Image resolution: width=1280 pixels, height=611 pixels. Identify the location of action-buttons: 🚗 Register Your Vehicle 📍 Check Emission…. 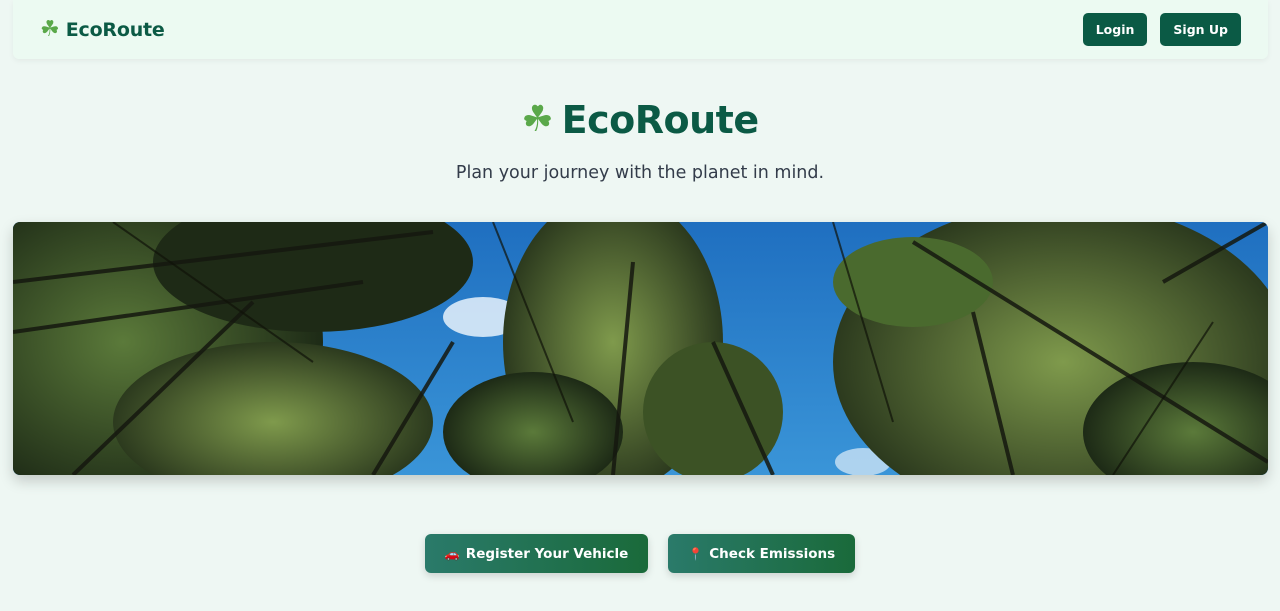
(640, 553).